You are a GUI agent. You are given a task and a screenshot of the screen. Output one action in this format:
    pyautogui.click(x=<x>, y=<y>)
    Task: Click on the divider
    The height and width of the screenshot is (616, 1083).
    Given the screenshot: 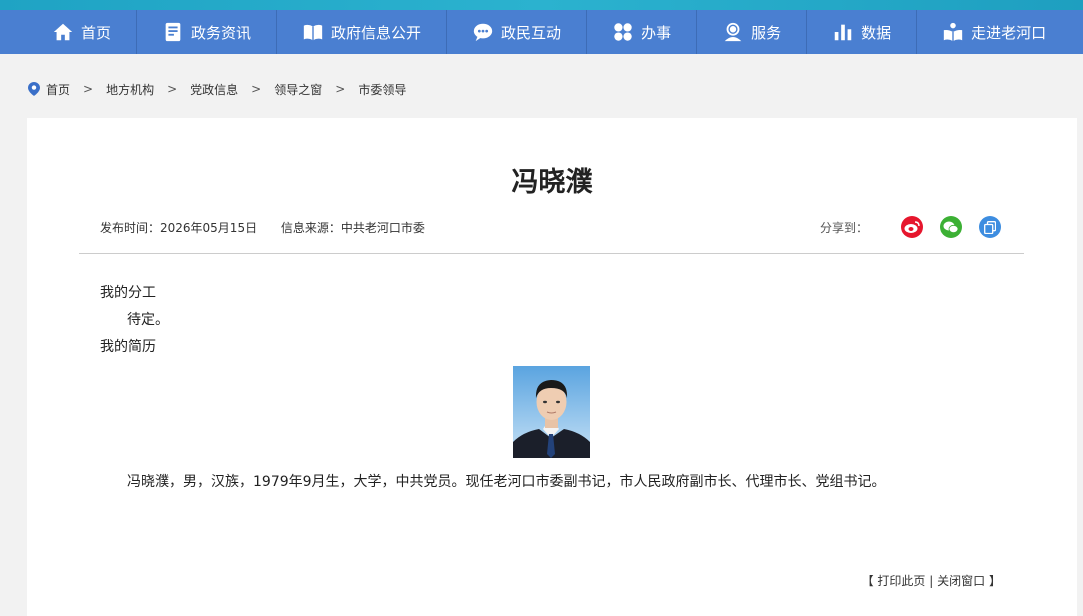 What is the action you would take?
    pyautogui.click(x=551, y=253)
    